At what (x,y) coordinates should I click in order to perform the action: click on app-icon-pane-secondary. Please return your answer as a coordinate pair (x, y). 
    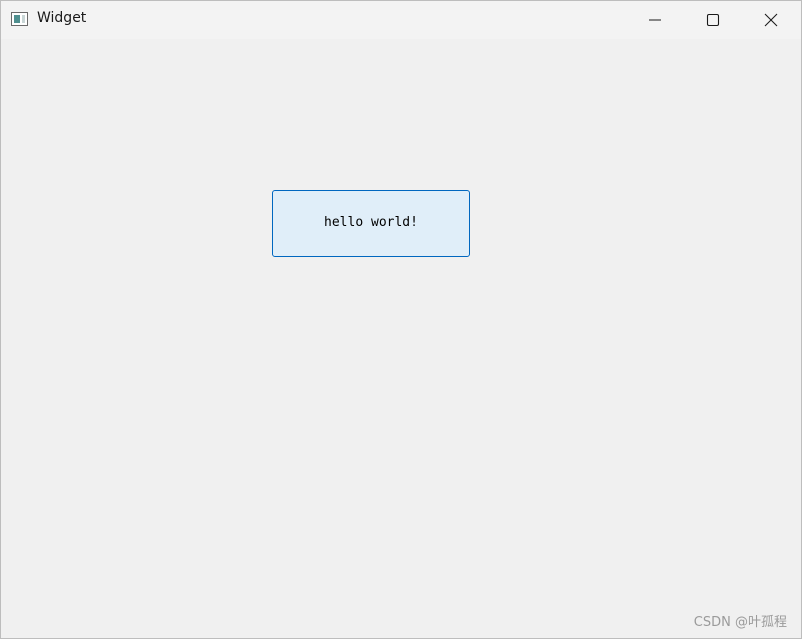
    Looking at the image, I should click on (23, 19).